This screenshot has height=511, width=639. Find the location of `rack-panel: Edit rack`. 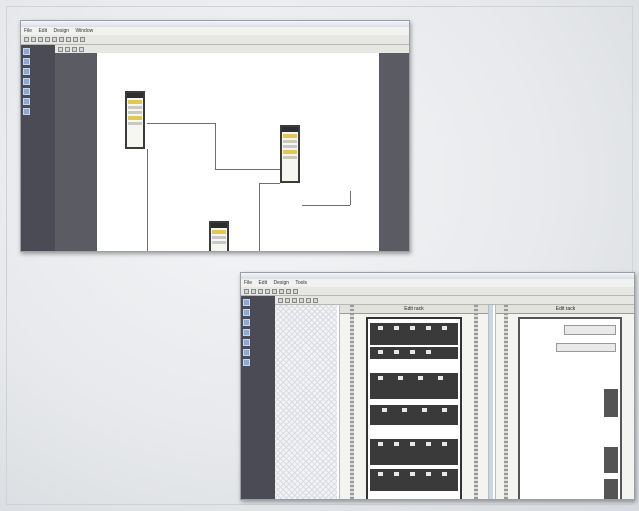

rack-panel: Edit rack is located at coordinates (564, 402).